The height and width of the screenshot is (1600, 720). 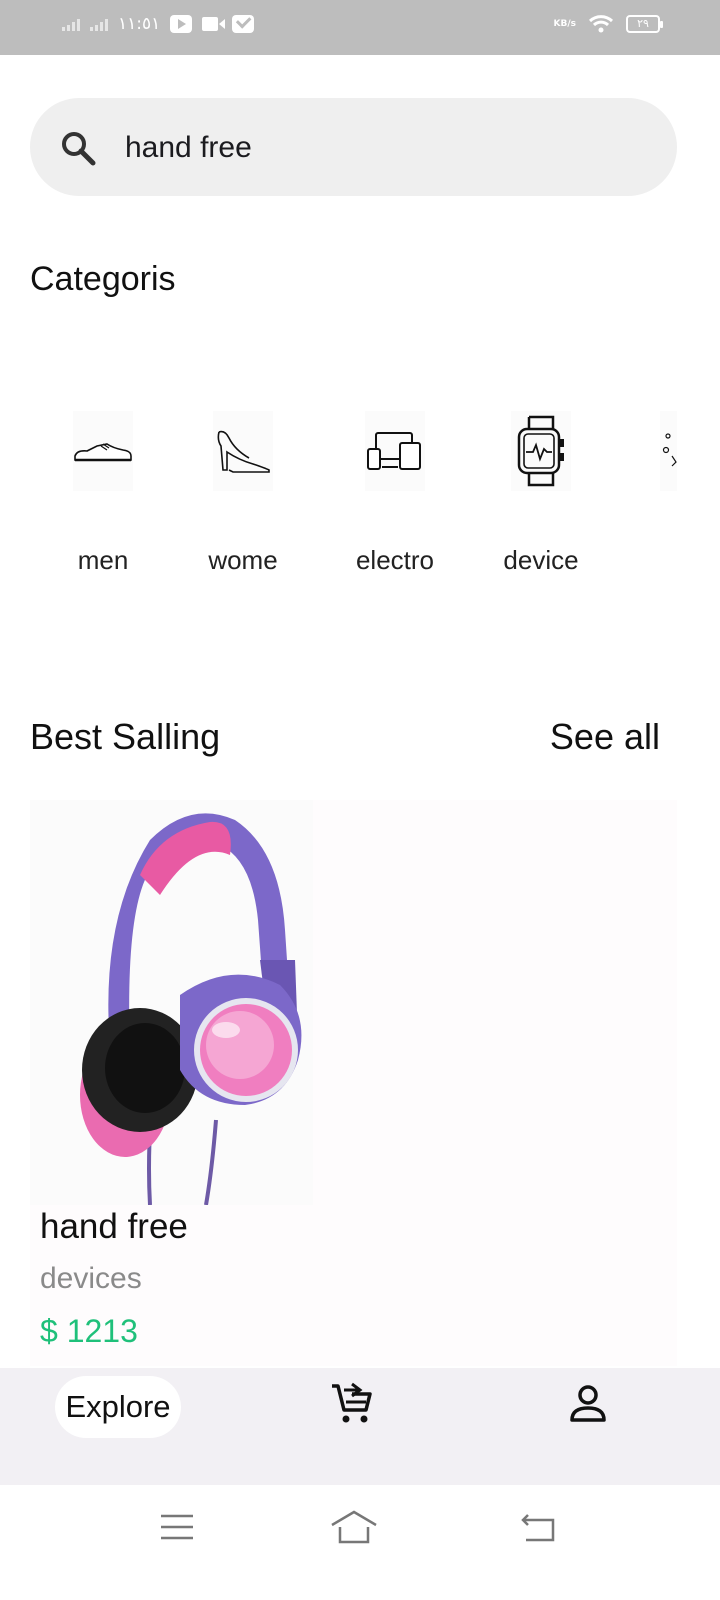 What do you see at coordinates (668, 451) in the screenshot?
I see `toy-icon` at bounding box center [668, 451].